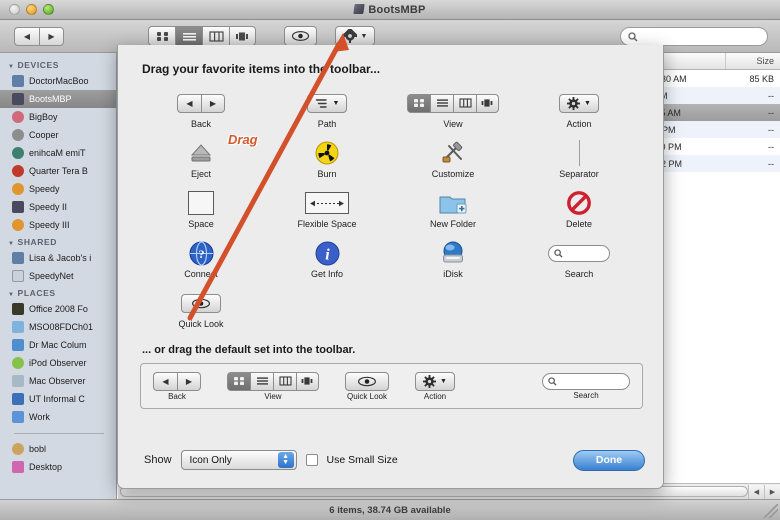 The image size is (780, 520). I want to click on palette-item-search: Search, so click(579, 263).